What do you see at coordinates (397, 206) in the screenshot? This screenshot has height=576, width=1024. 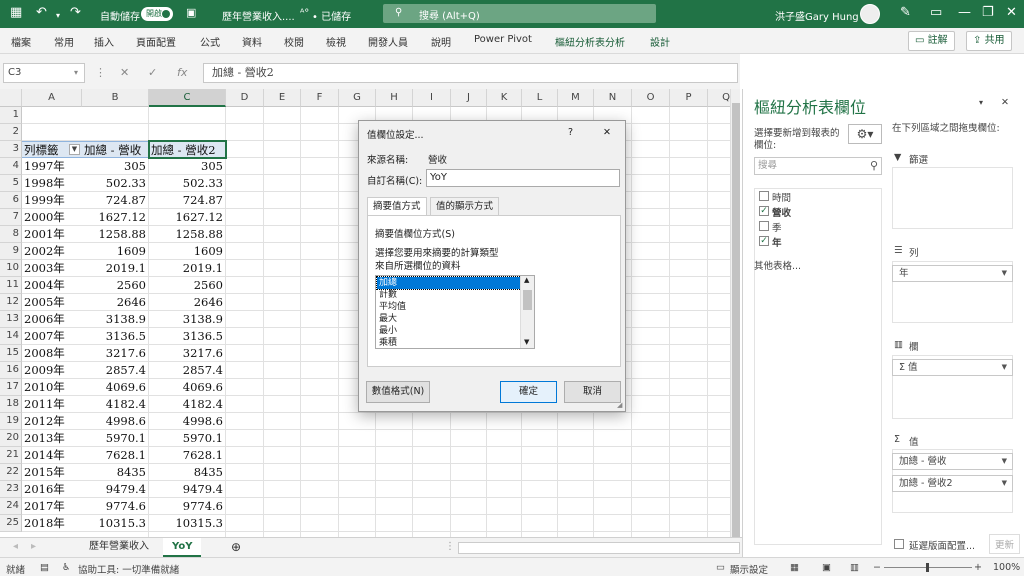 I see `tab-summarize-by: 摘要值方式` at bounding box center [397, 206].